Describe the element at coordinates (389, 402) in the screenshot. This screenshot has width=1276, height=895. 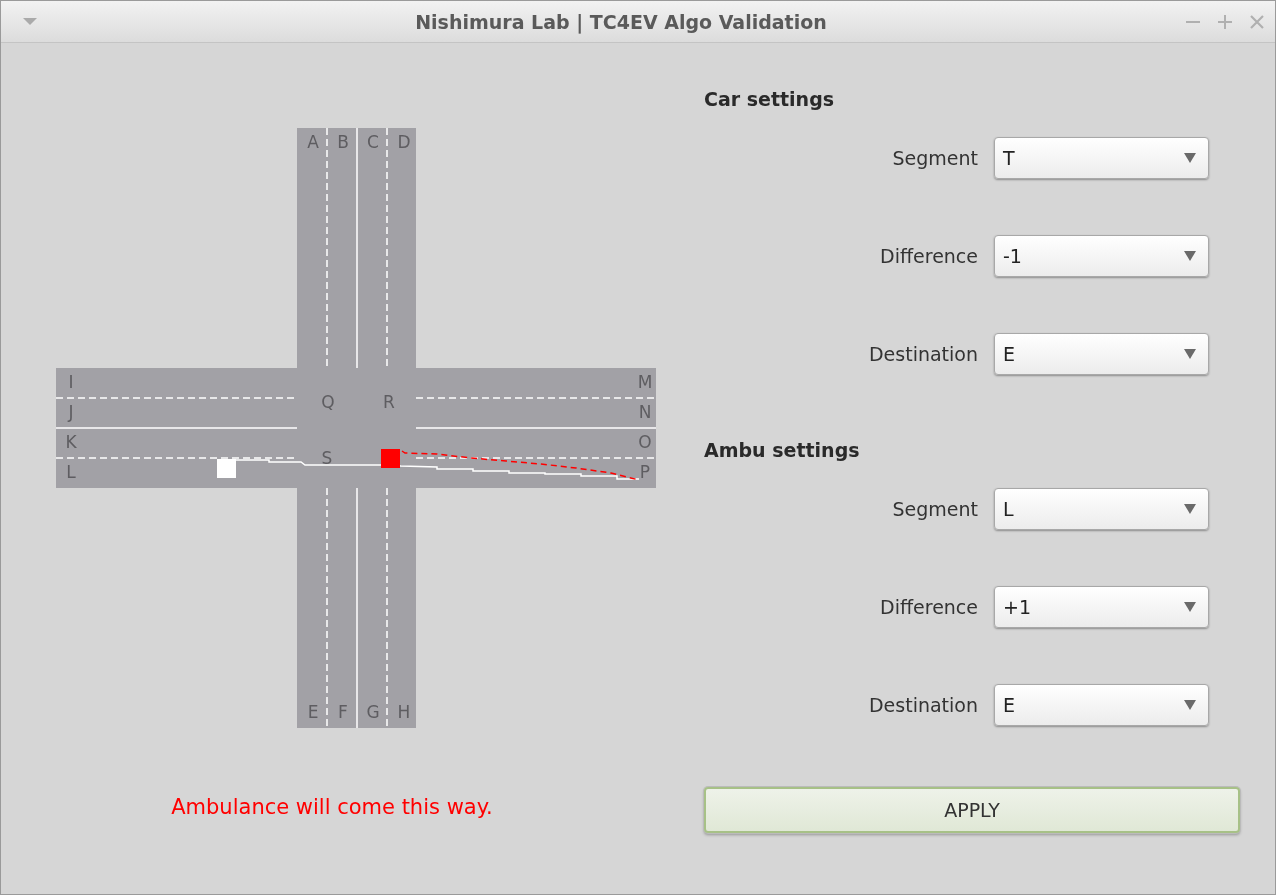
I see `lane-label: R` at that location.